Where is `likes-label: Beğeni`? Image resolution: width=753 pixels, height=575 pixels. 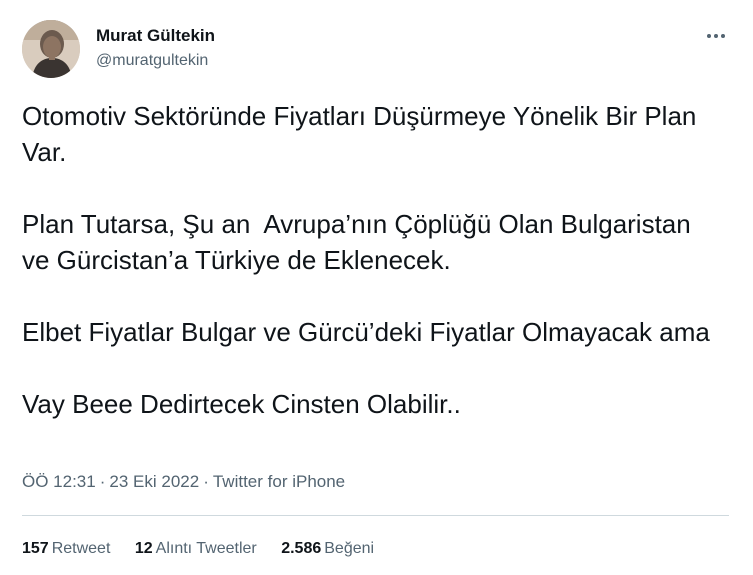
likes-label: Beğeni is located at coordinates (349, 548).